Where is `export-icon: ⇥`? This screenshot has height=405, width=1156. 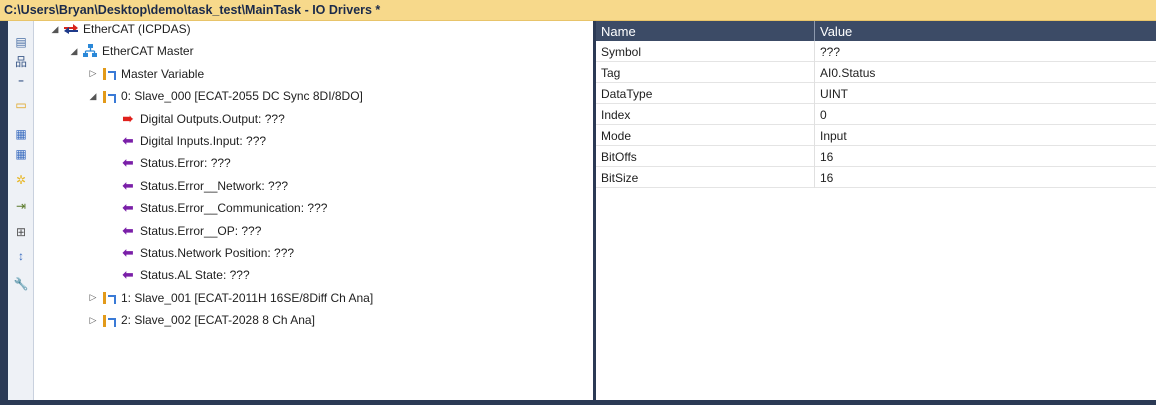
export-icon: ⇥ is located at coordinates (21, 206).